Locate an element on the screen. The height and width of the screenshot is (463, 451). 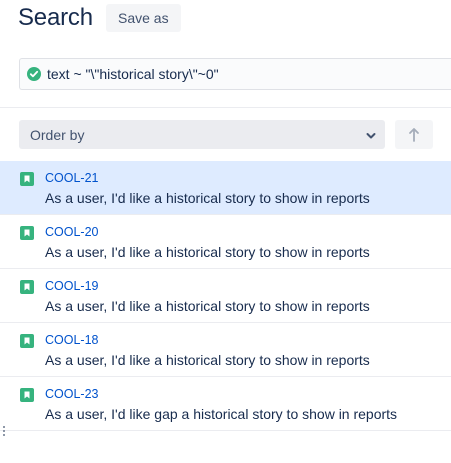
save-as-button: Save as is located at coordinates (143, 18).